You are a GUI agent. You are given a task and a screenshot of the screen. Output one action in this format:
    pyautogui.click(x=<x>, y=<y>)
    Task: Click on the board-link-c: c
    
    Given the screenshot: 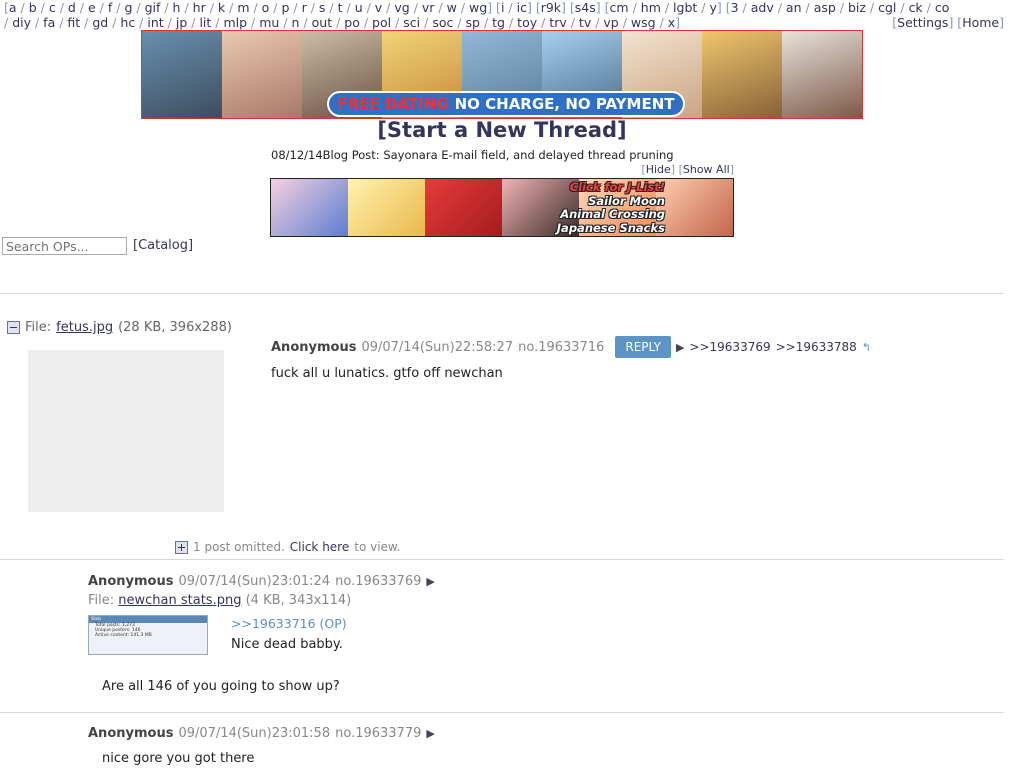 What is the action you would take?
    pyautogui.click(x=52, y=7)
    